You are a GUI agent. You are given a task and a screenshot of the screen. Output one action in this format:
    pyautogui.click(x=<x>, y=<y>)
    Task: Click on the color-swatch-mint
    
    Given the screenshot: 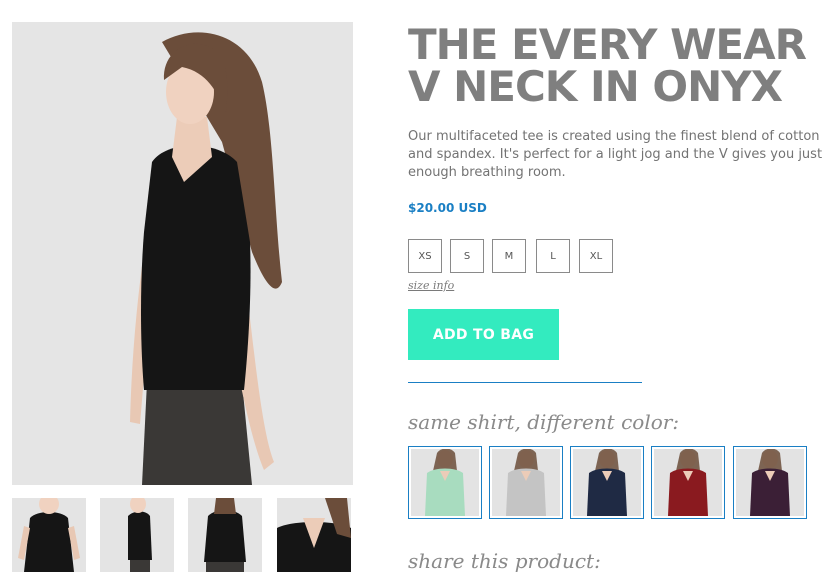 What is the action you would take?
    pyautogui.click(x=445, y=482)
    